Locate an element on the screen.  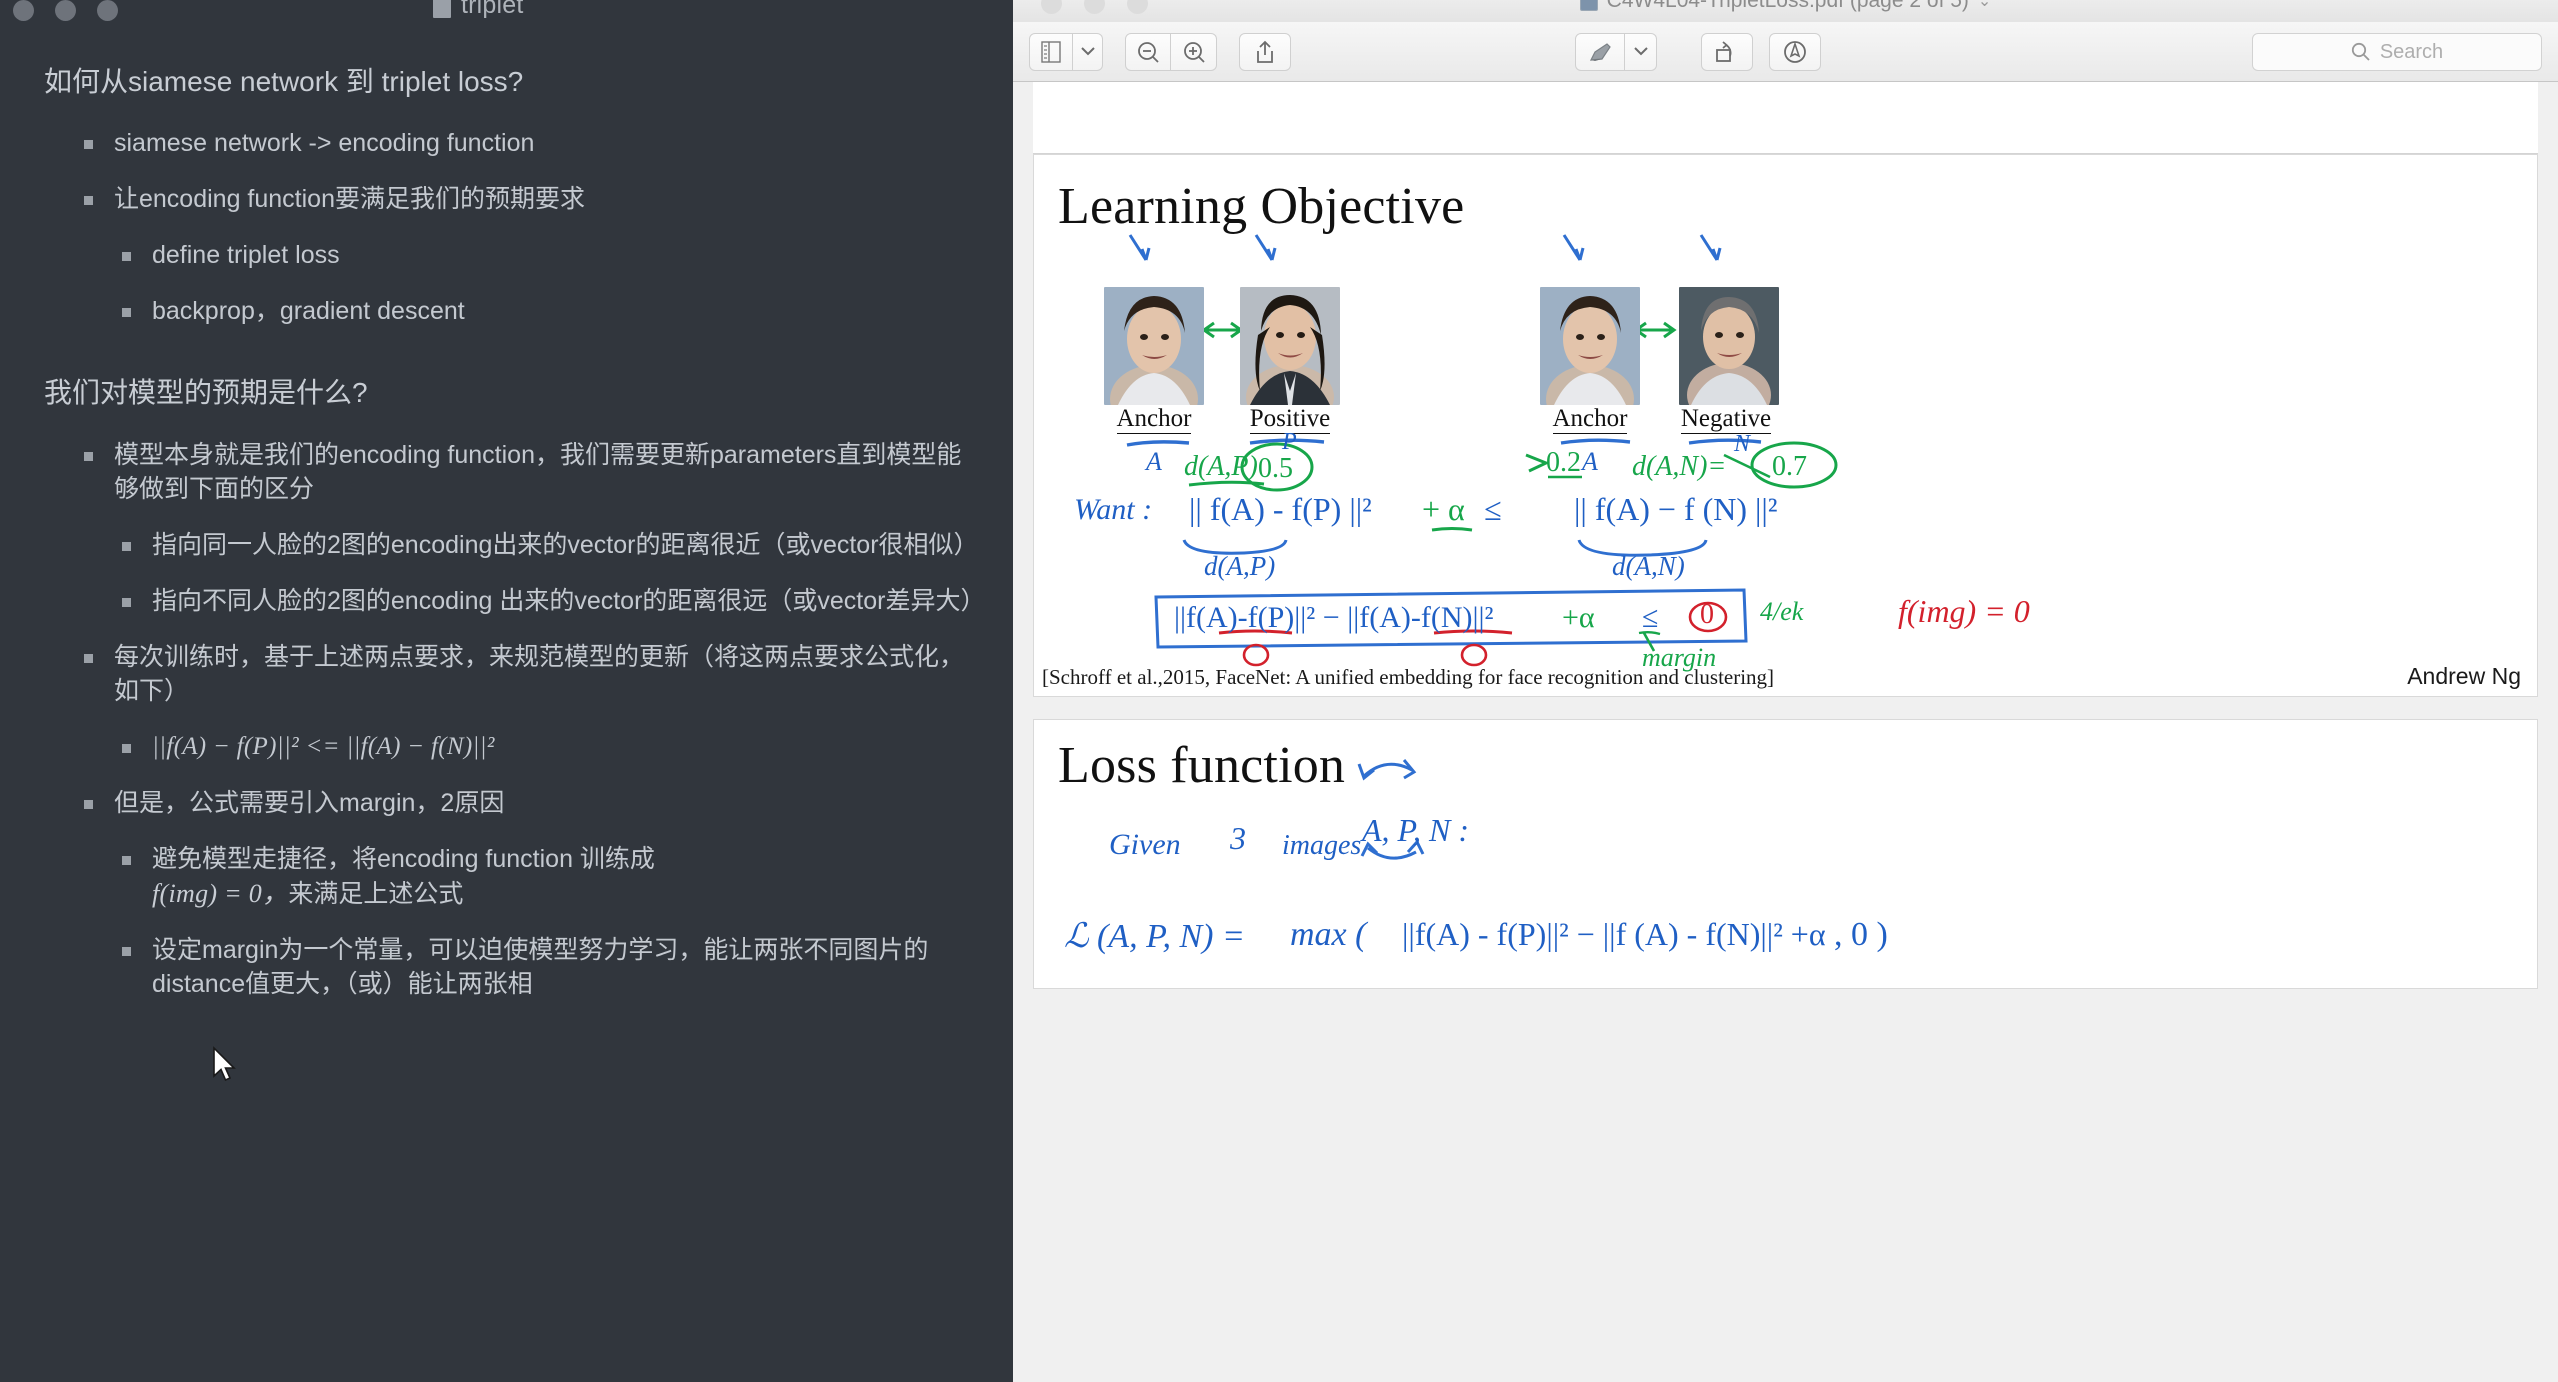
search-placeholder: Search is located at coordinates (2411, 51).